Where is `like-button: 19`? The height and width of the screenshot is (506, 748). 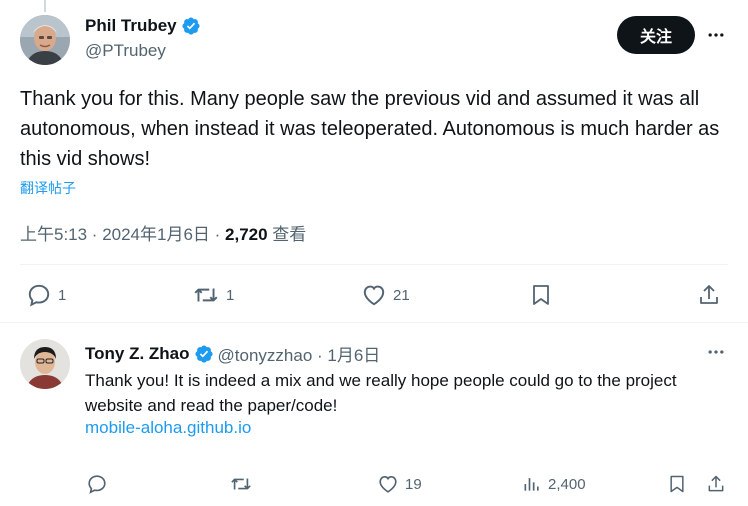
like-button: 19 is located at coordinates (399, 484).